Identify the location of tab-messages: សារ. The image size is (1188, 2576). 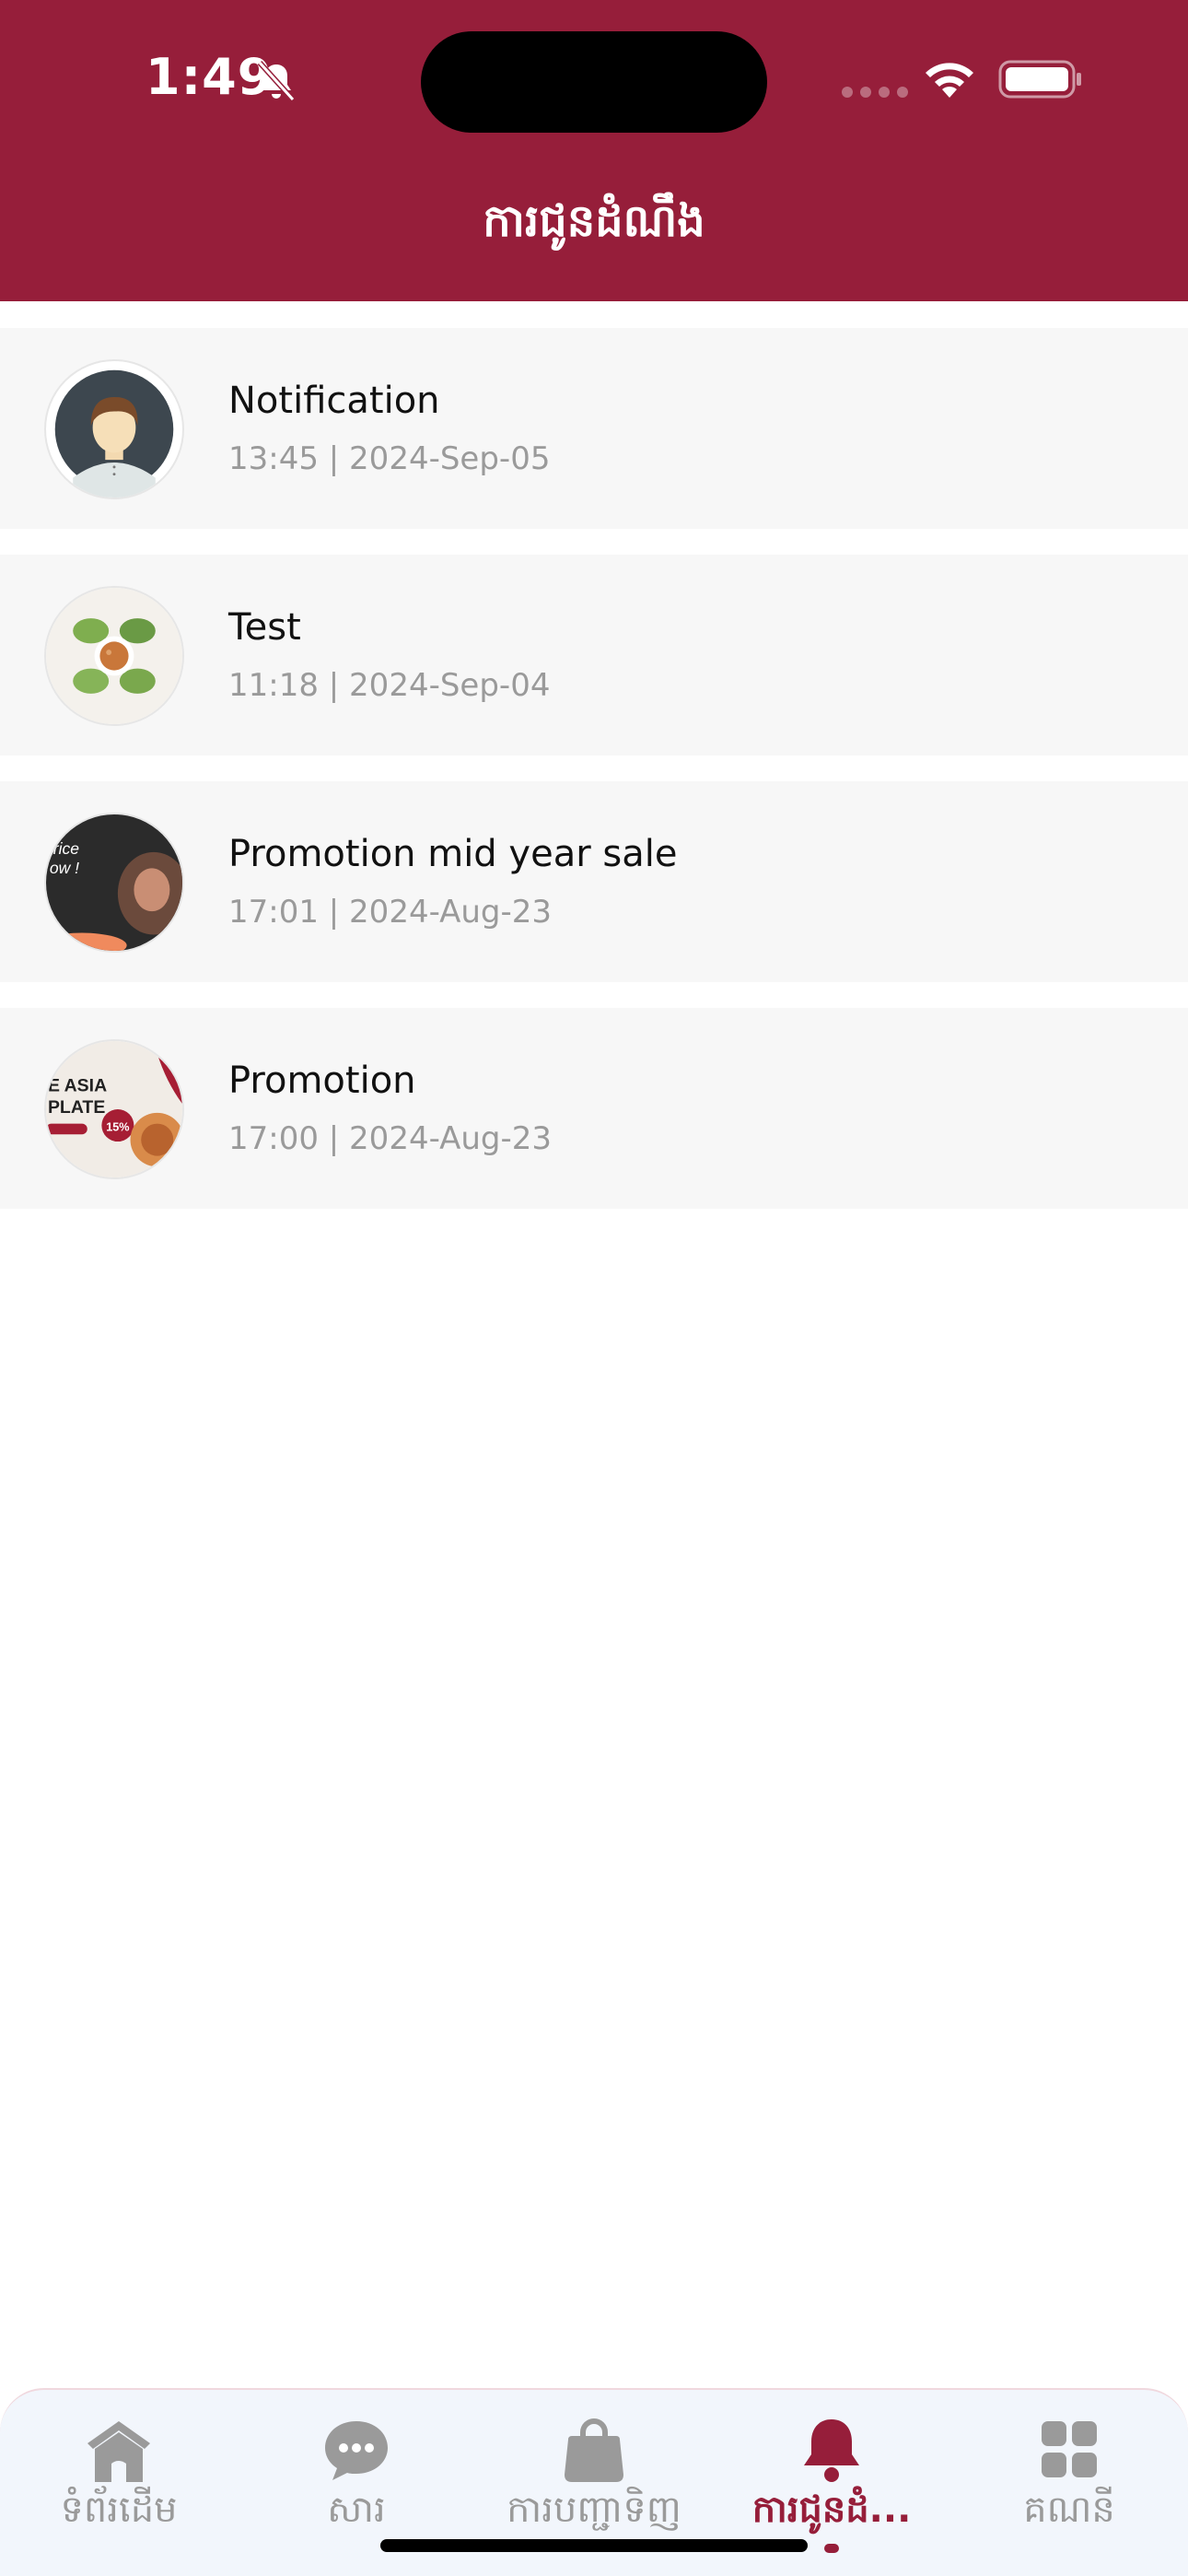
(356, 2479).